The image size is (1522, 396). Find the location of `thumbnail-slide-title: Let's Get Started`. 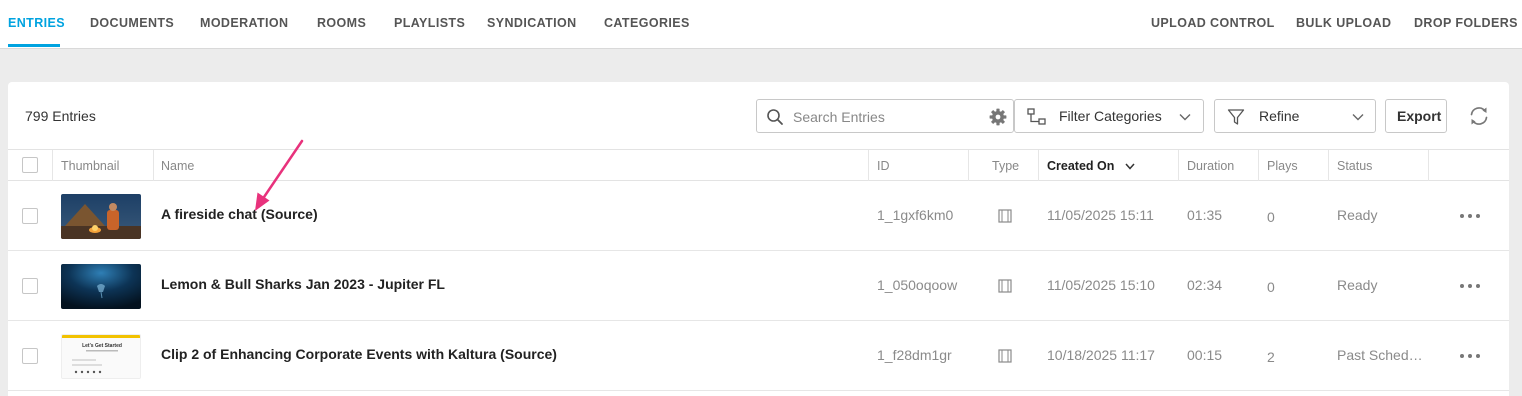

thumbnail-slide-title: Let's Get Started is located at coordinates (102, 346).